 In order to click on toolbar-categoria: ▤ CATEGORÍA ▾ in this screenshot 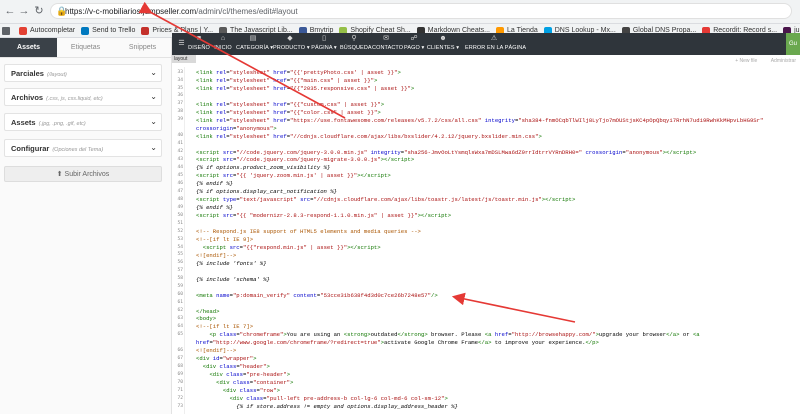, I will do `click(254, 44)`.